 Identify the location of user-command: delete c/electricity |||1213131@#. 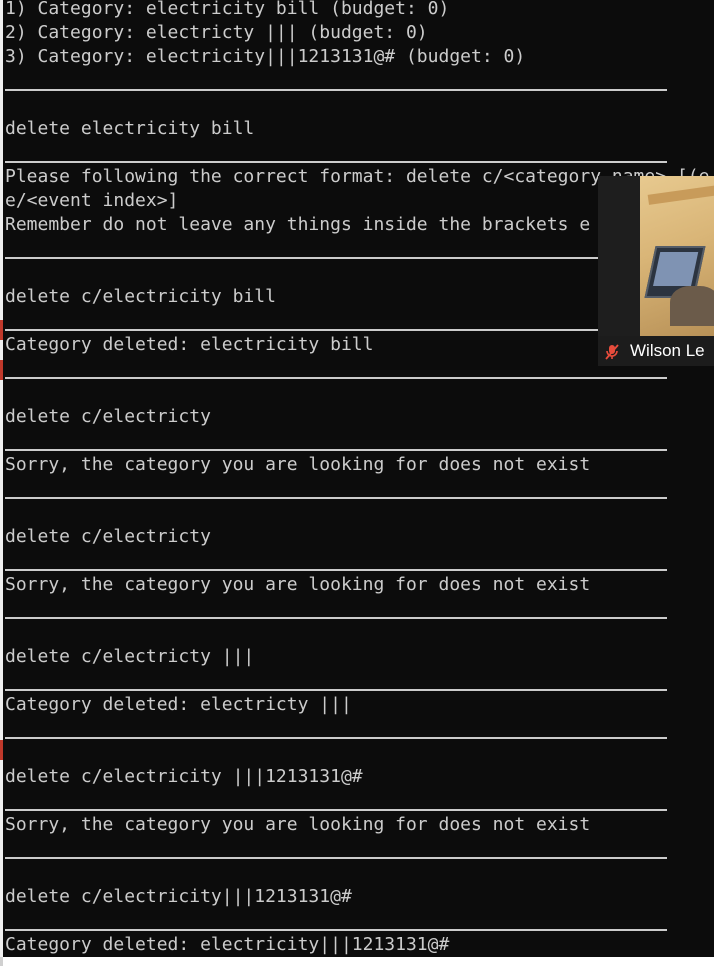
(184, 776).